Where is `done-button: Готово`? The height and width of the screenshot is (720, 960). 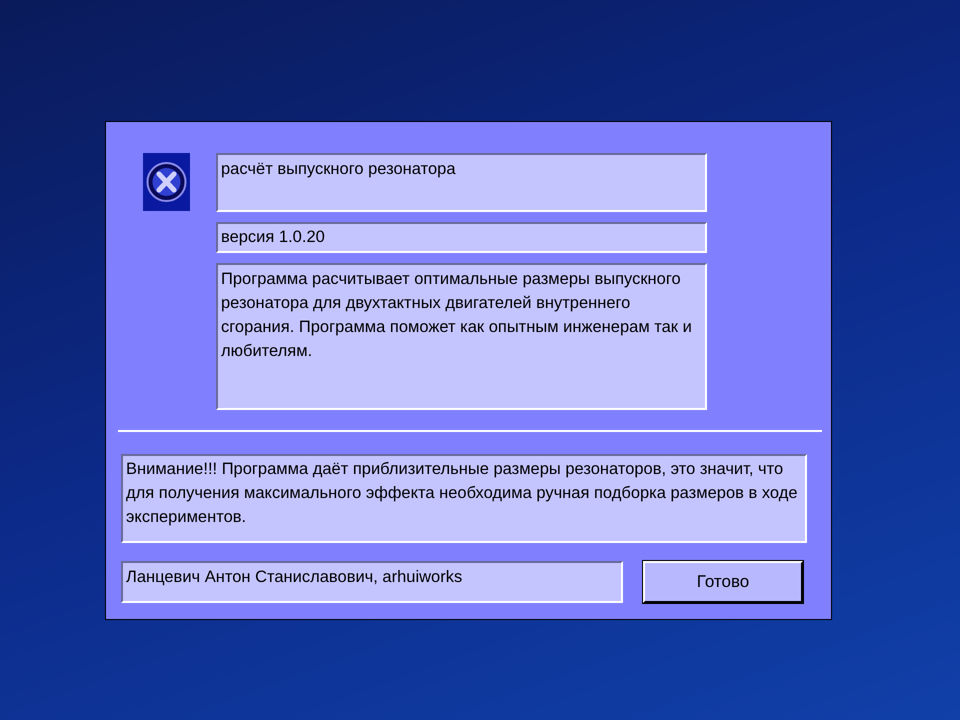 done-button: Готово is located at coordinates (723, 582).